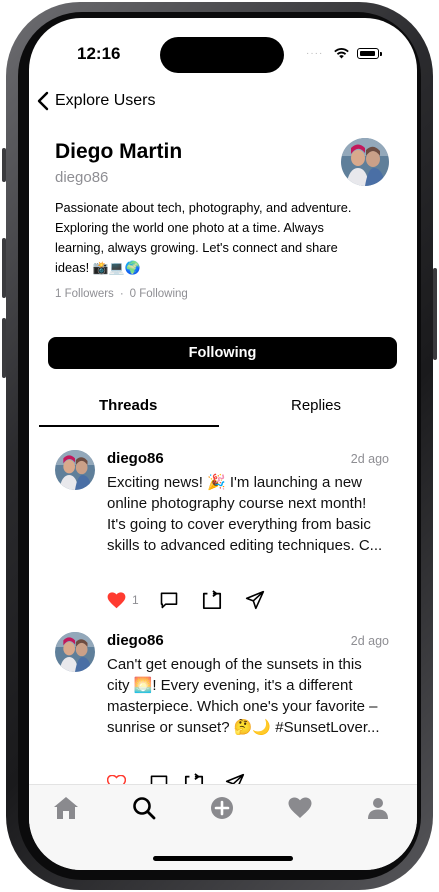 The width and height of the screenshot is (439, 892). I want to click on tab-profile, so click(378, 808).